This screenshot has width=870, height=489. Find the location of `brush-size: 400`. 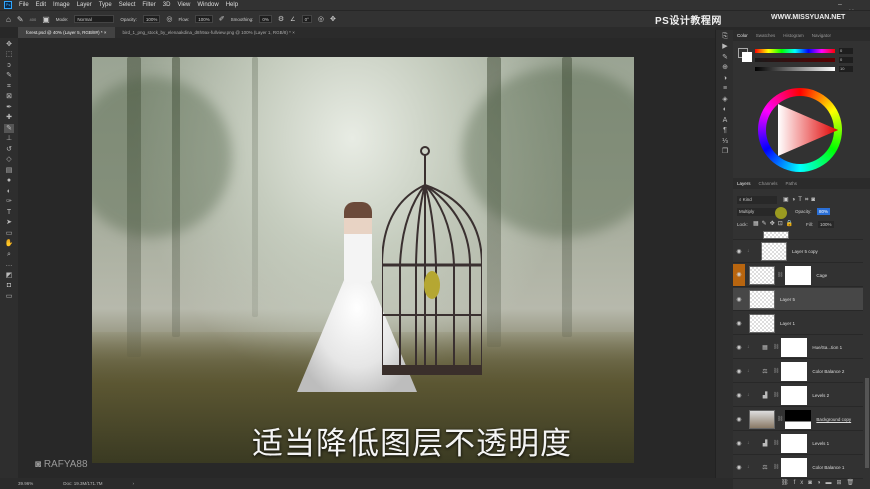

brush-size: 400 is located at coordinates (33, 19).